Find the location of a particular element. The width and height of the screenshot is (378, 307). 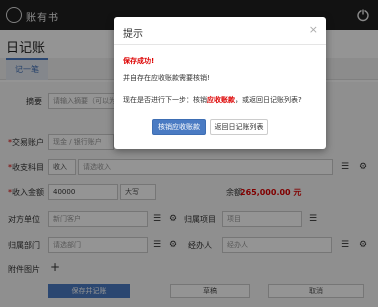

dialog-header: 提示 × is located at coordinates (220, 31).